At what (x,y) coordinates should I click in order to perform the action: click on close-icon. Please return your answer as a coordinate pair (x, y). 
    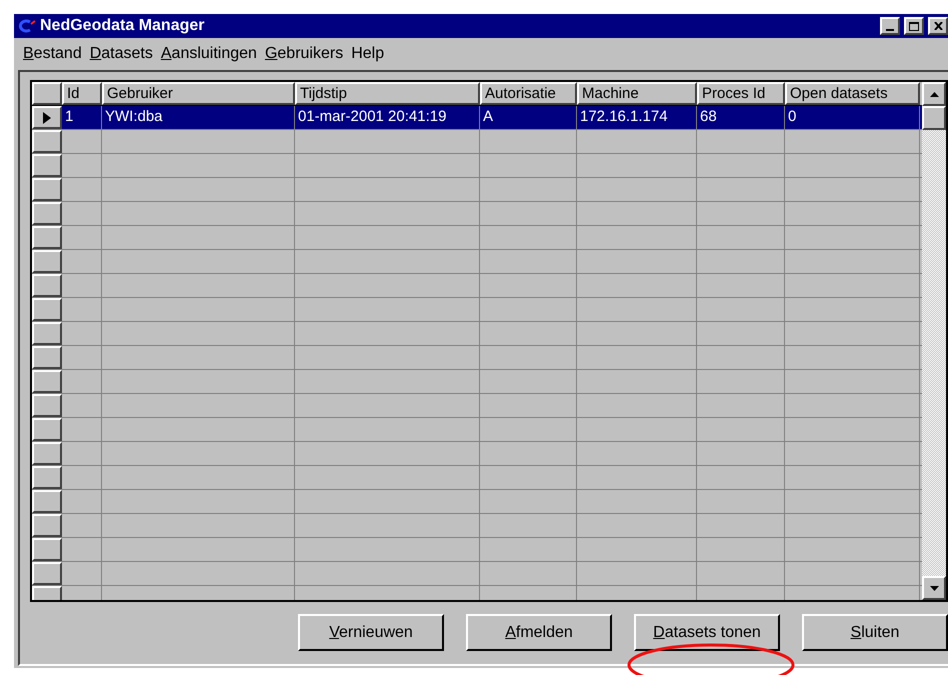
    Looking at the image, I should click on (938, 26).